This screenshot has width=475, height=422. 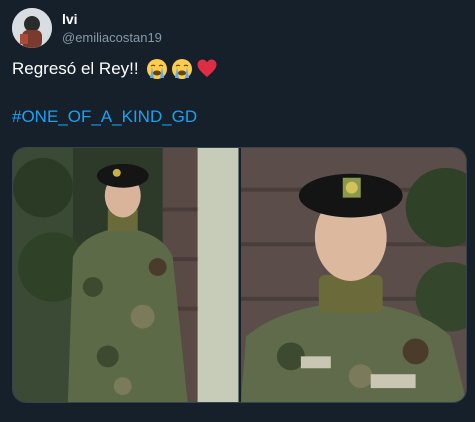 I want to click on user-handle: @emiliacostan19, so click(x=112, y=37).